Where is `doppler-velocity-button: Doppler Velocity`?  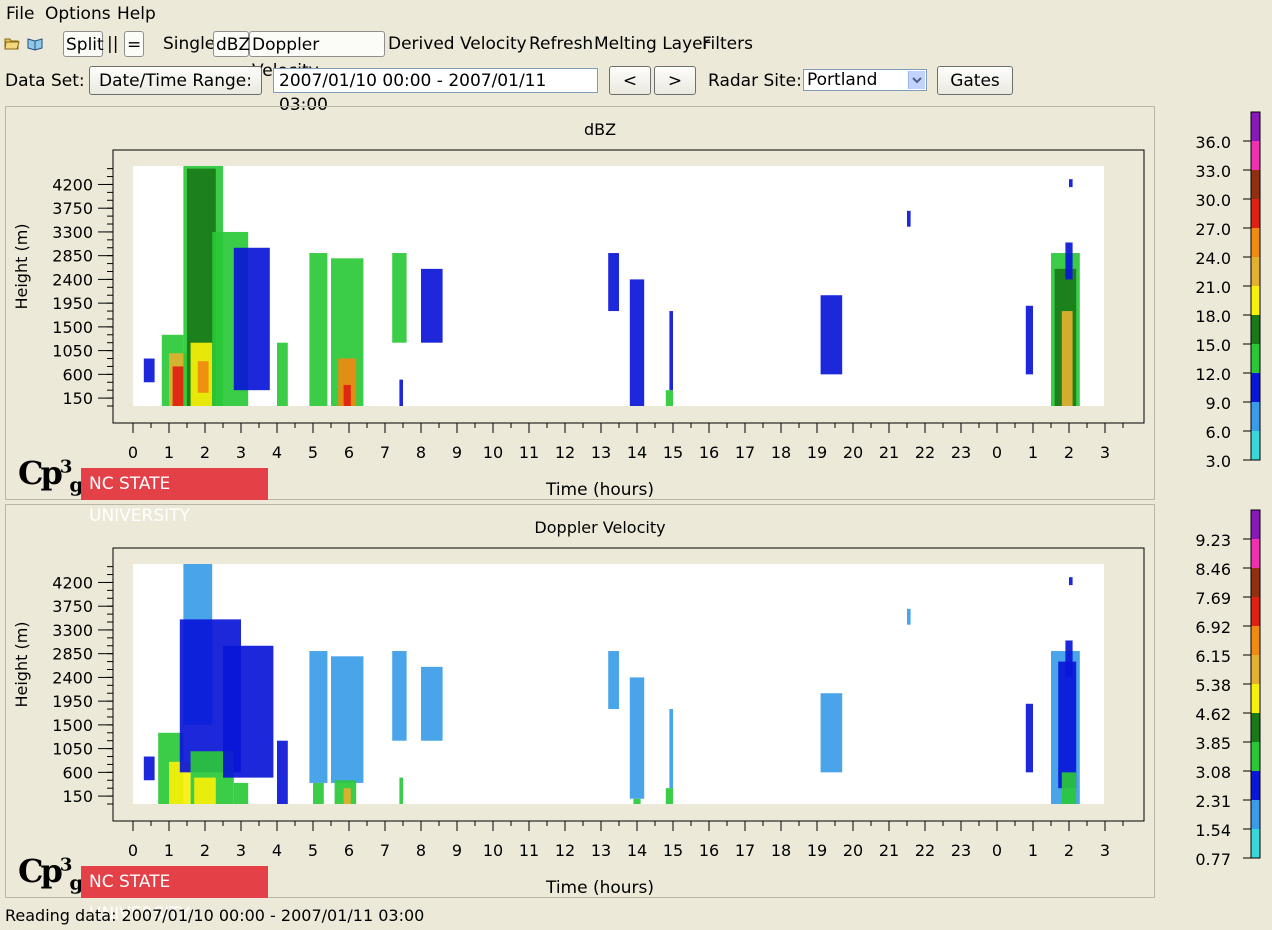 doppler-velocity-button: Doppler Velocity is located at coordinates (317, 56).